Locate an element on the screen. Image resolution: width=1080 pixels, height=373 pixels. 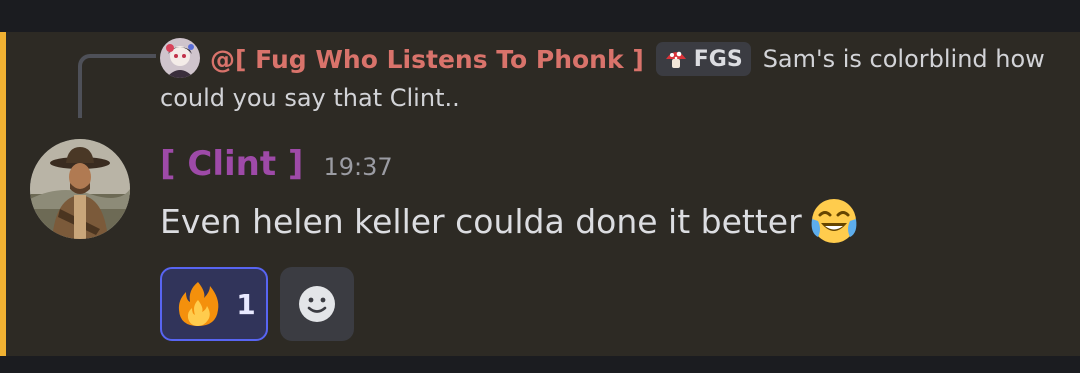
mushroom-icon is located at coordinates (675, 59).